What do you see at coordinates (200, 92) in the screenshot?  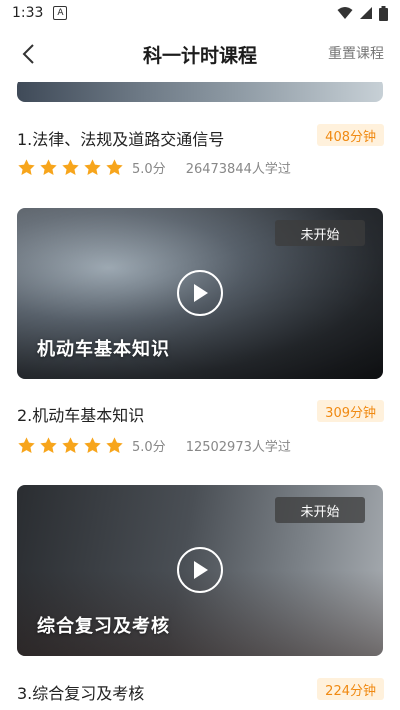 I see `course-1-thumbnail` at bounding box center [200, 92].